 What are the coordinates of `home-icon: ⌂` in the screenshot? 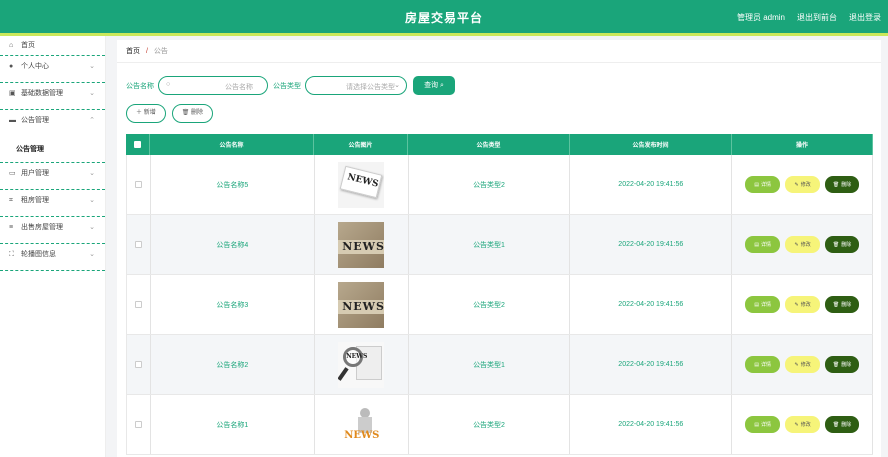 It's located at (11, 45).